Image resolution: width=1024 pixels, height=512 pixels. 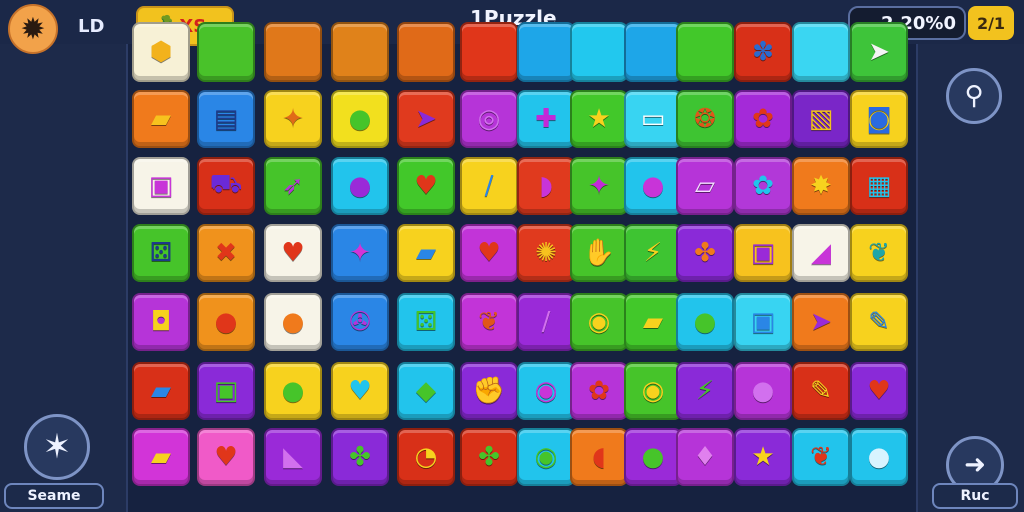 I want to click on white-tile: ♥, so click(x=293, y=253).